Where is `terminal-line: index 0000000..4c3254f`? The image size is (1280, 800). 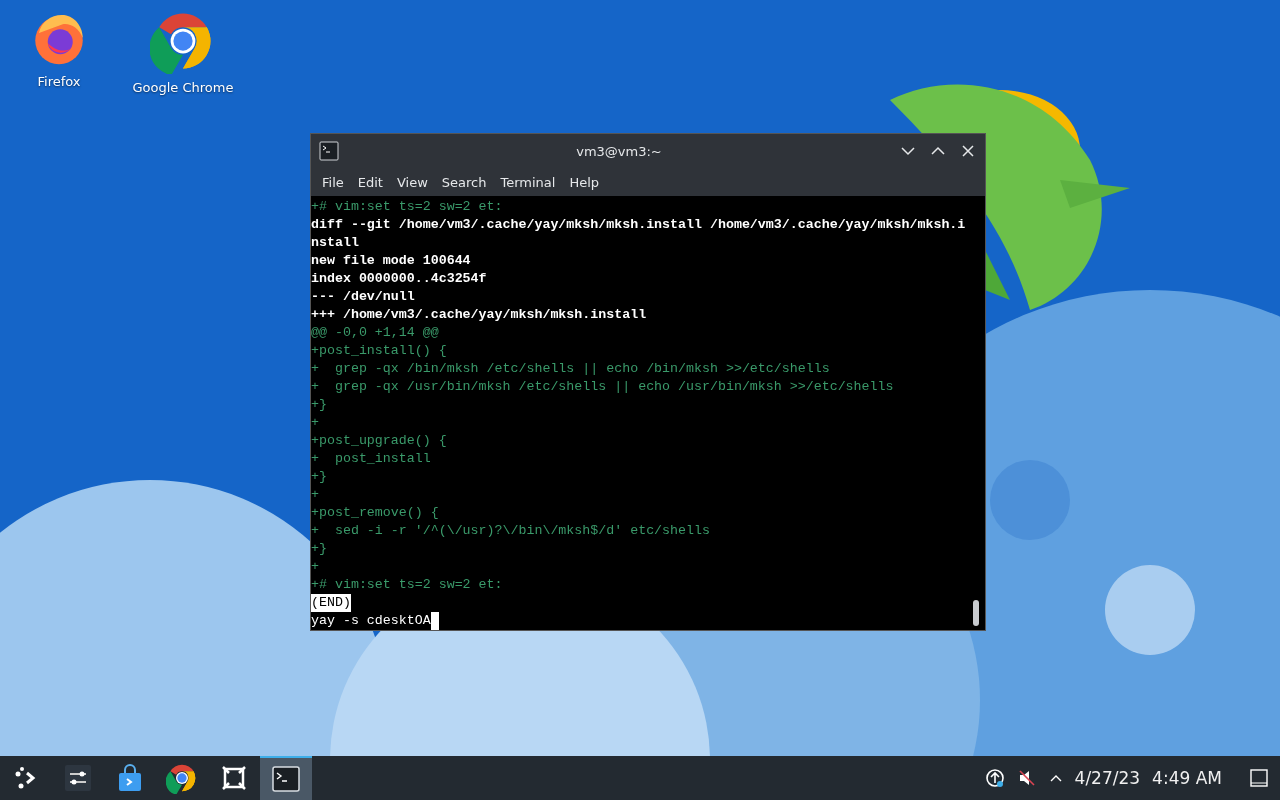
terminal-line: index 0000000..4c3254f is located at coordinates (399, 279).